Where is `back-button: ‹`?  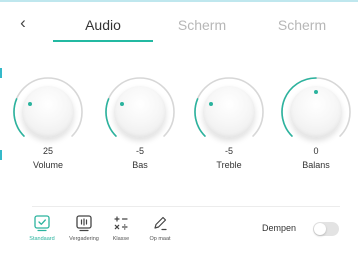 back-button: ‹ is located at coordinates (23, 23).